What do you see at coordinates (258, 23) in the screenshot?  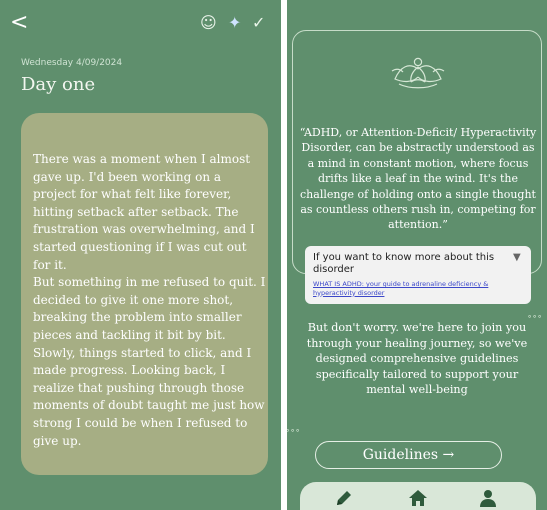 I see `check-icon: ✓` at bounding box center [258, 23].